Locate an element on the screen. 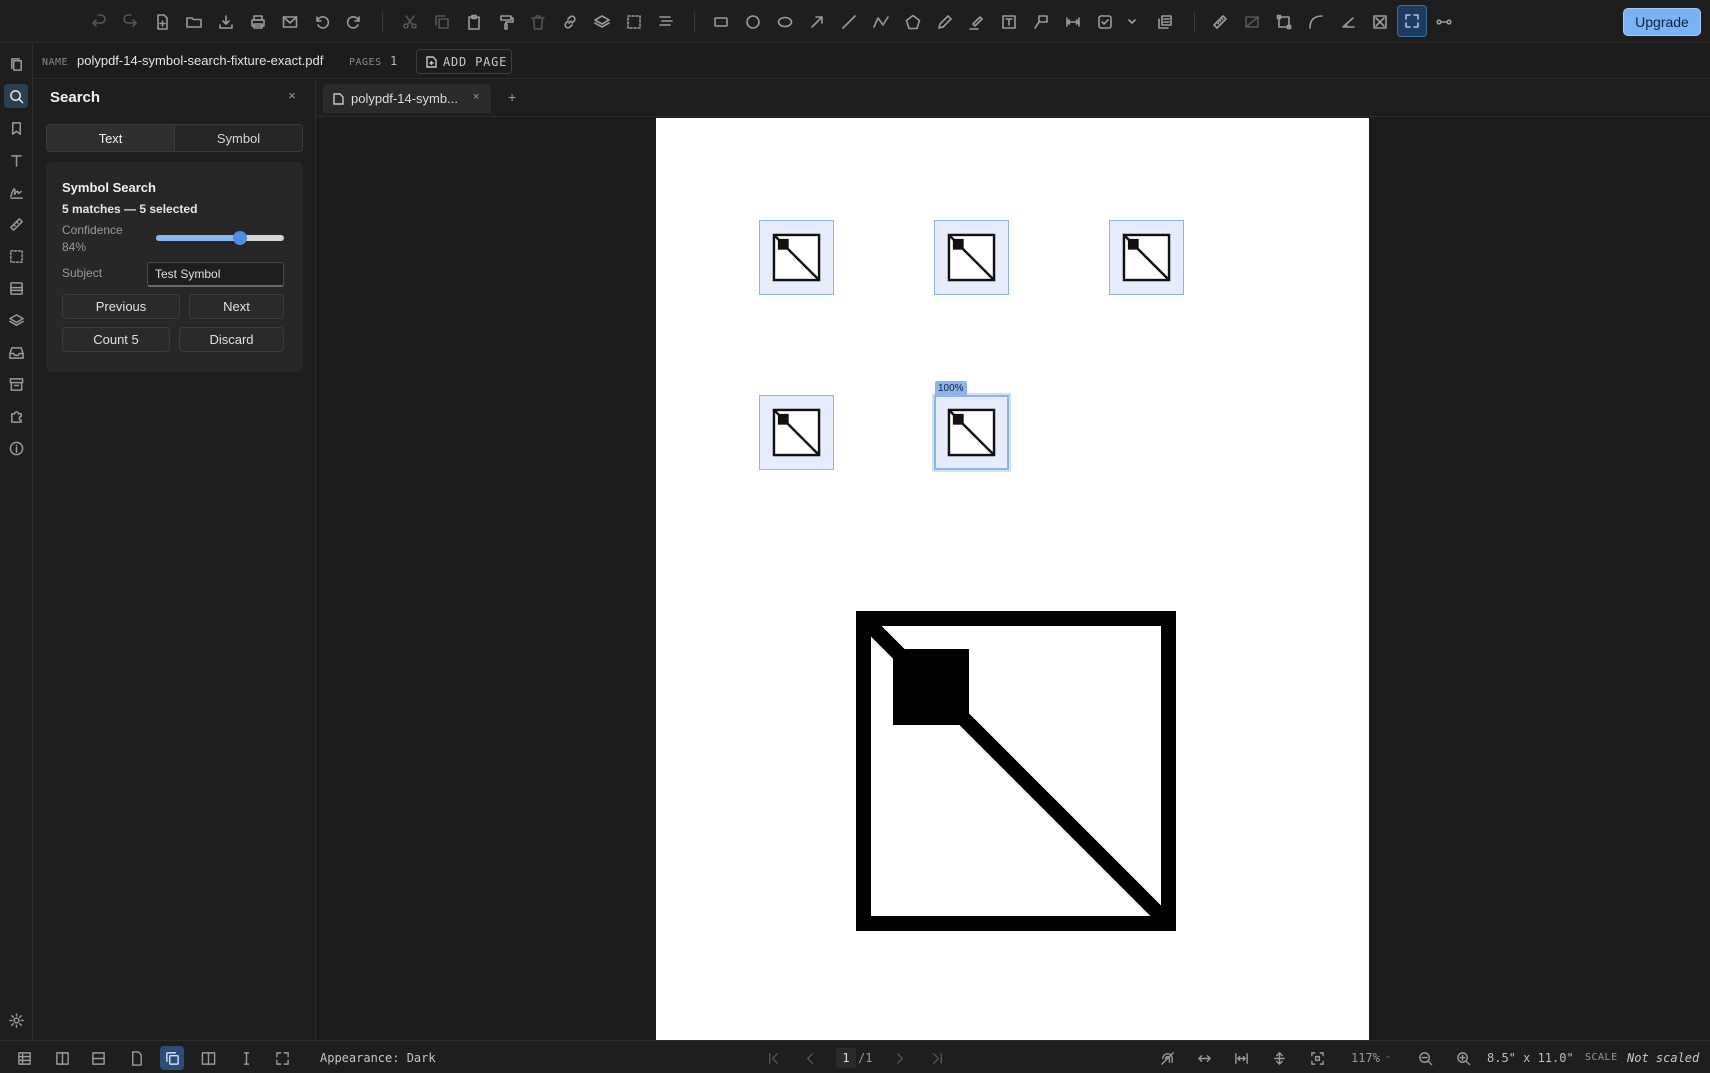  callout-icon is located at coordinates (1041, 22).